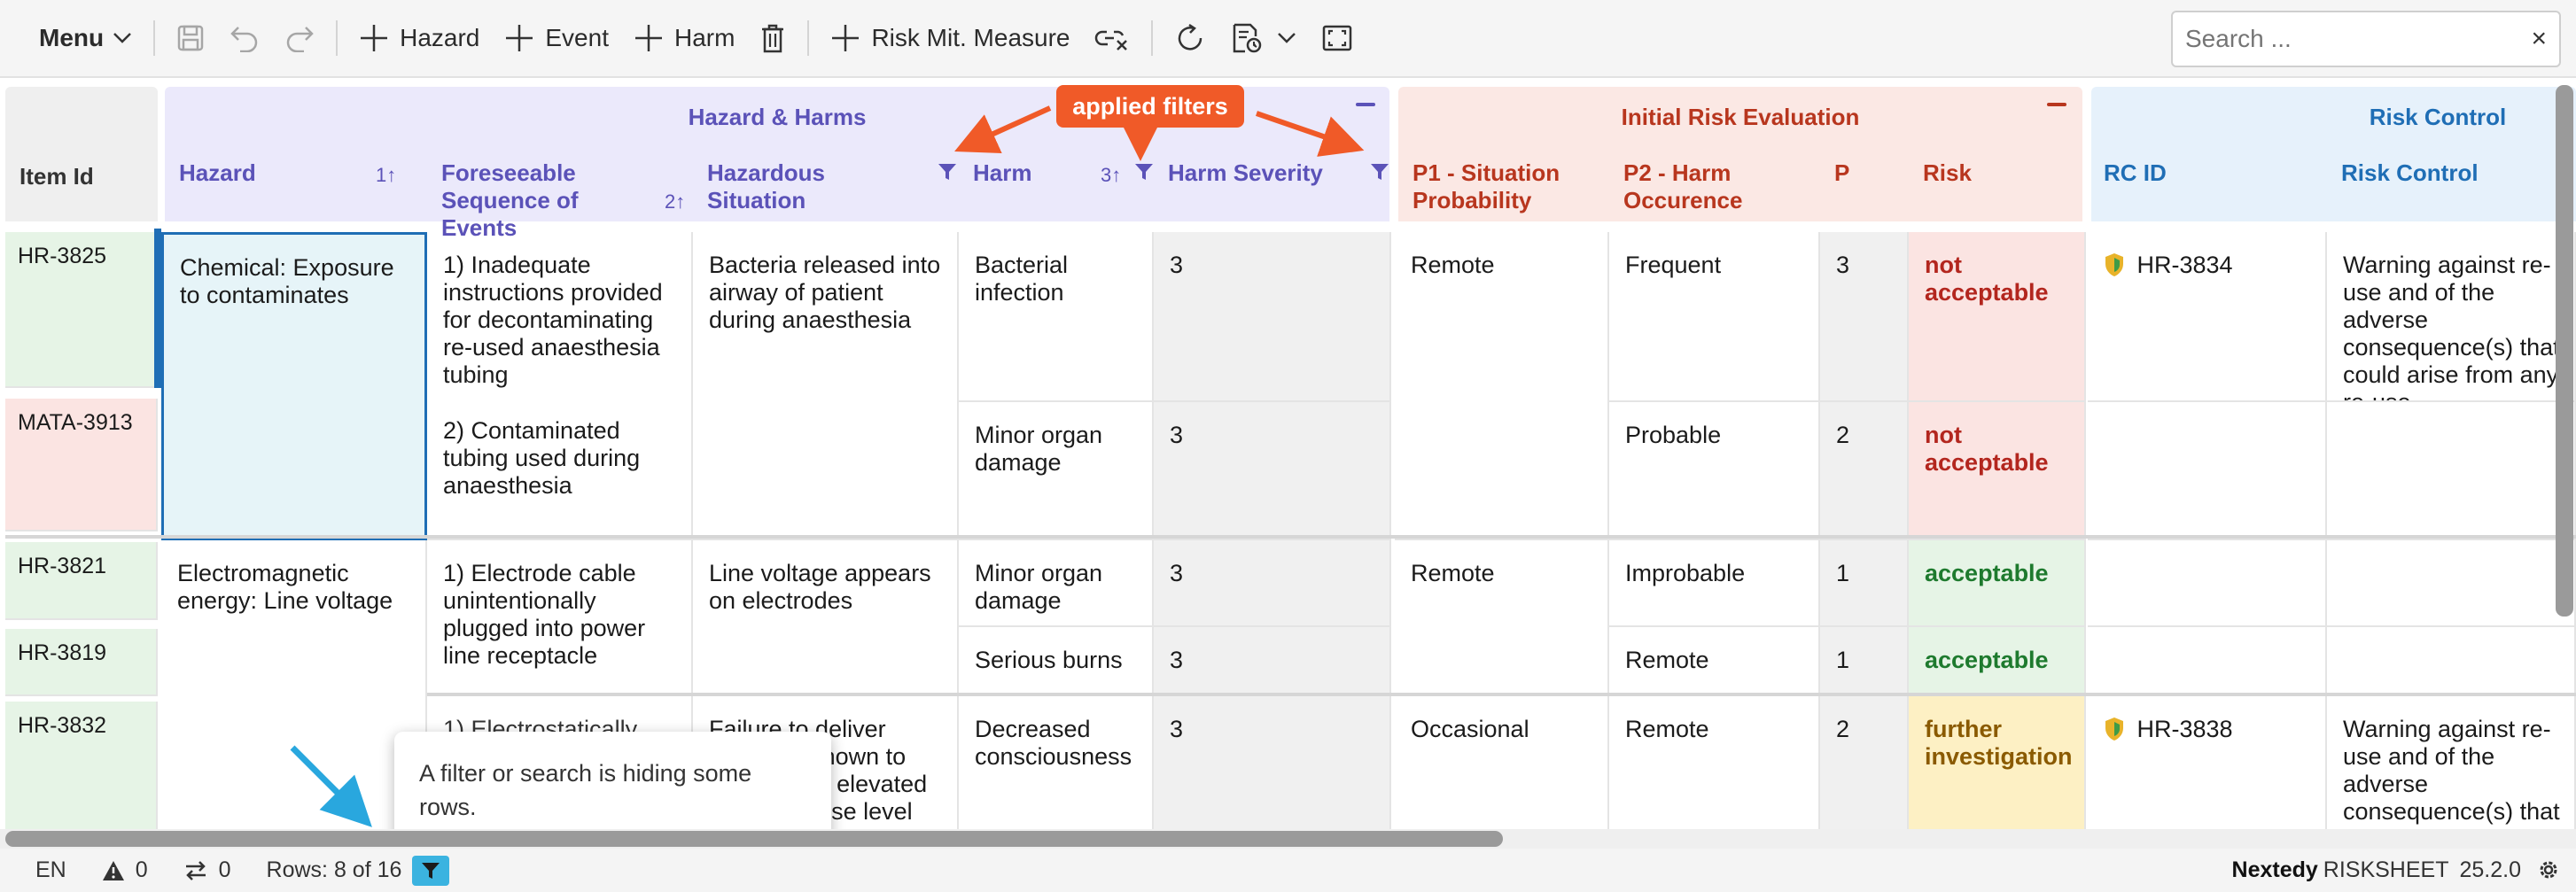 This screenshot has height=892, width=2576. I want to click on unlink-button, so click(1112, 38).